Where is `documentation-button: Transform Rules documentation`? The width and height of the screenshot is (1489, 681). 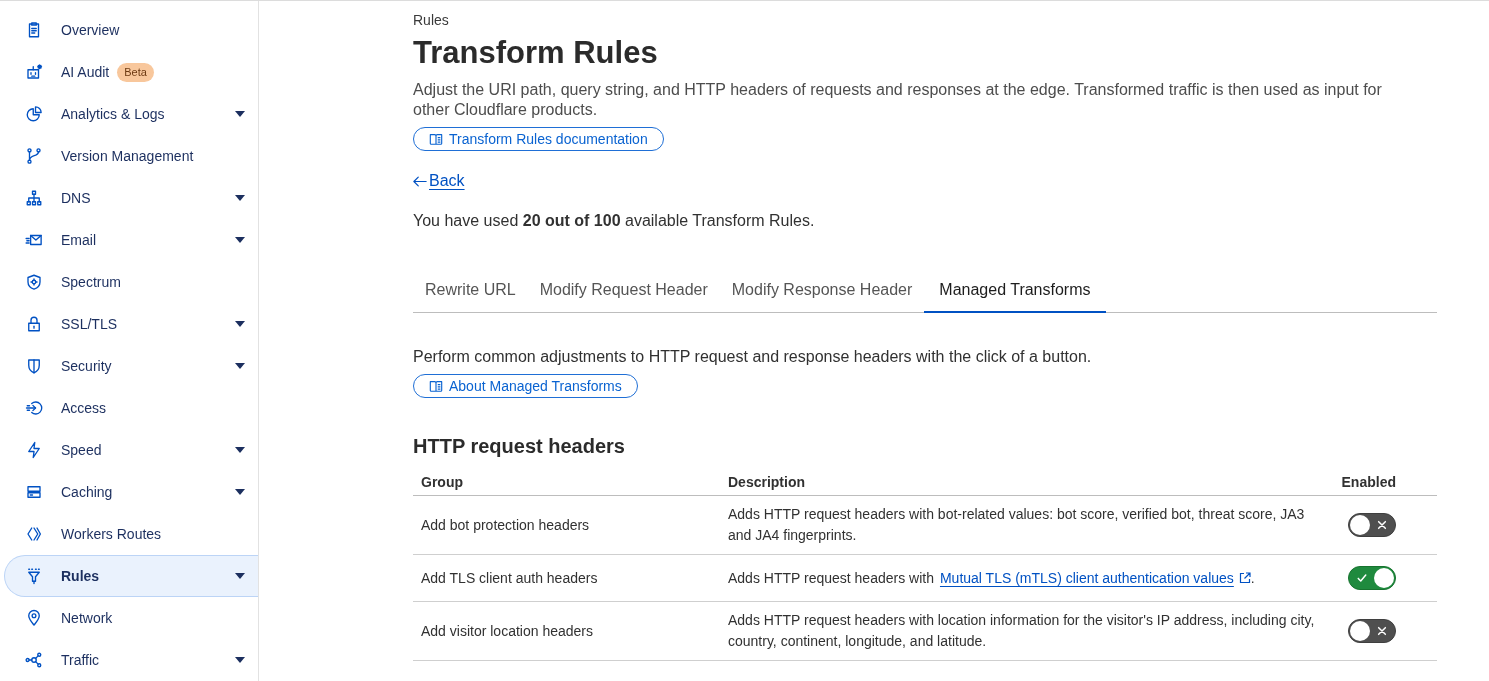 documentation-button: Transform Rules documentation is located at coordinates (538, 139).